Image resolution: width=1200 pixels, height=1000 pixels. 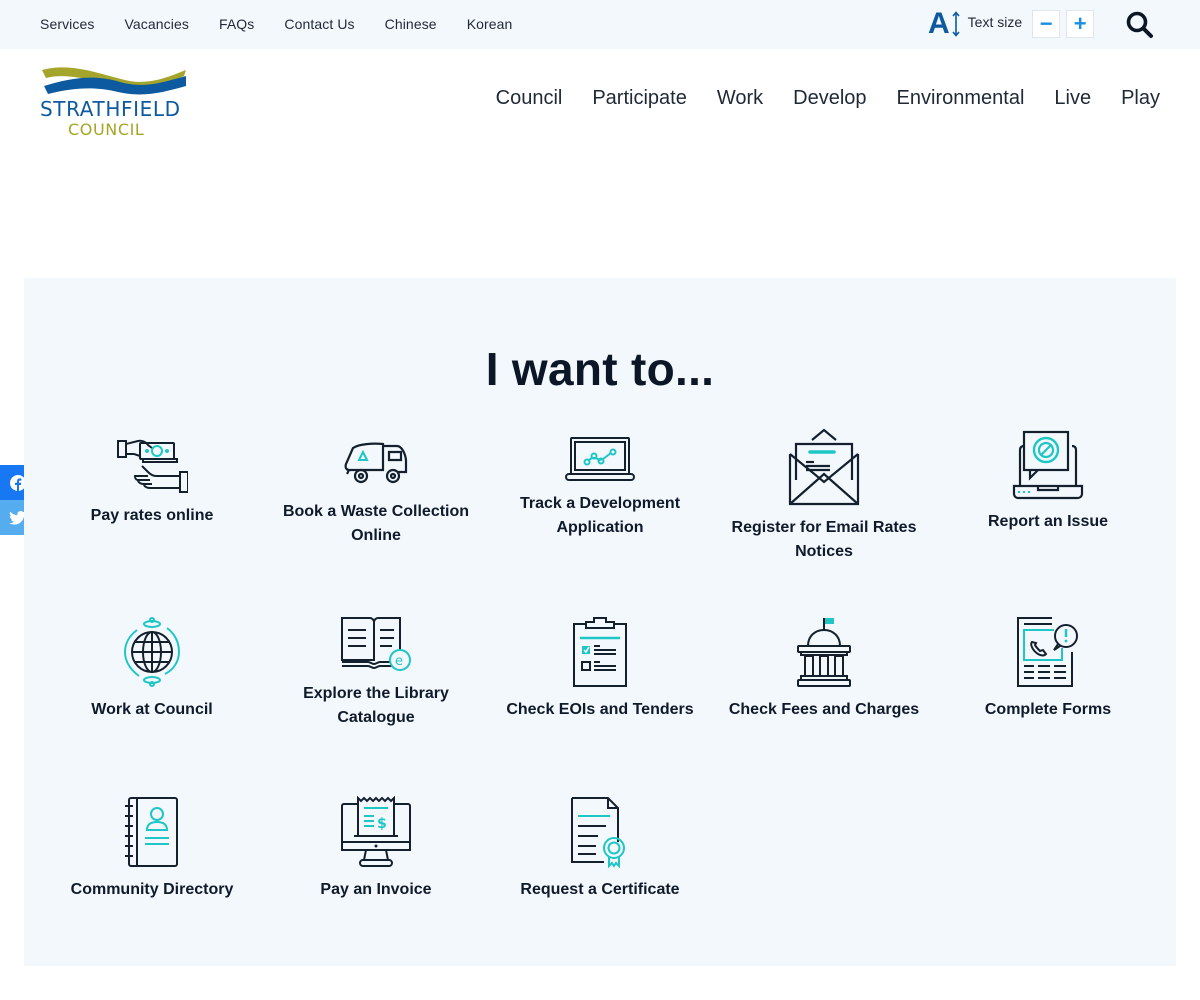 What do you see at coordinates (939, 23) in the screenshot?
I see `text-size-icon: A` at bounding box center [939, 23].